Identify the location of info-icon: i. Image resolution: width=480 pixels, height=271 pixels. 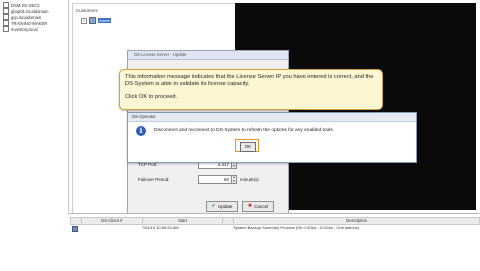
(141, 131).